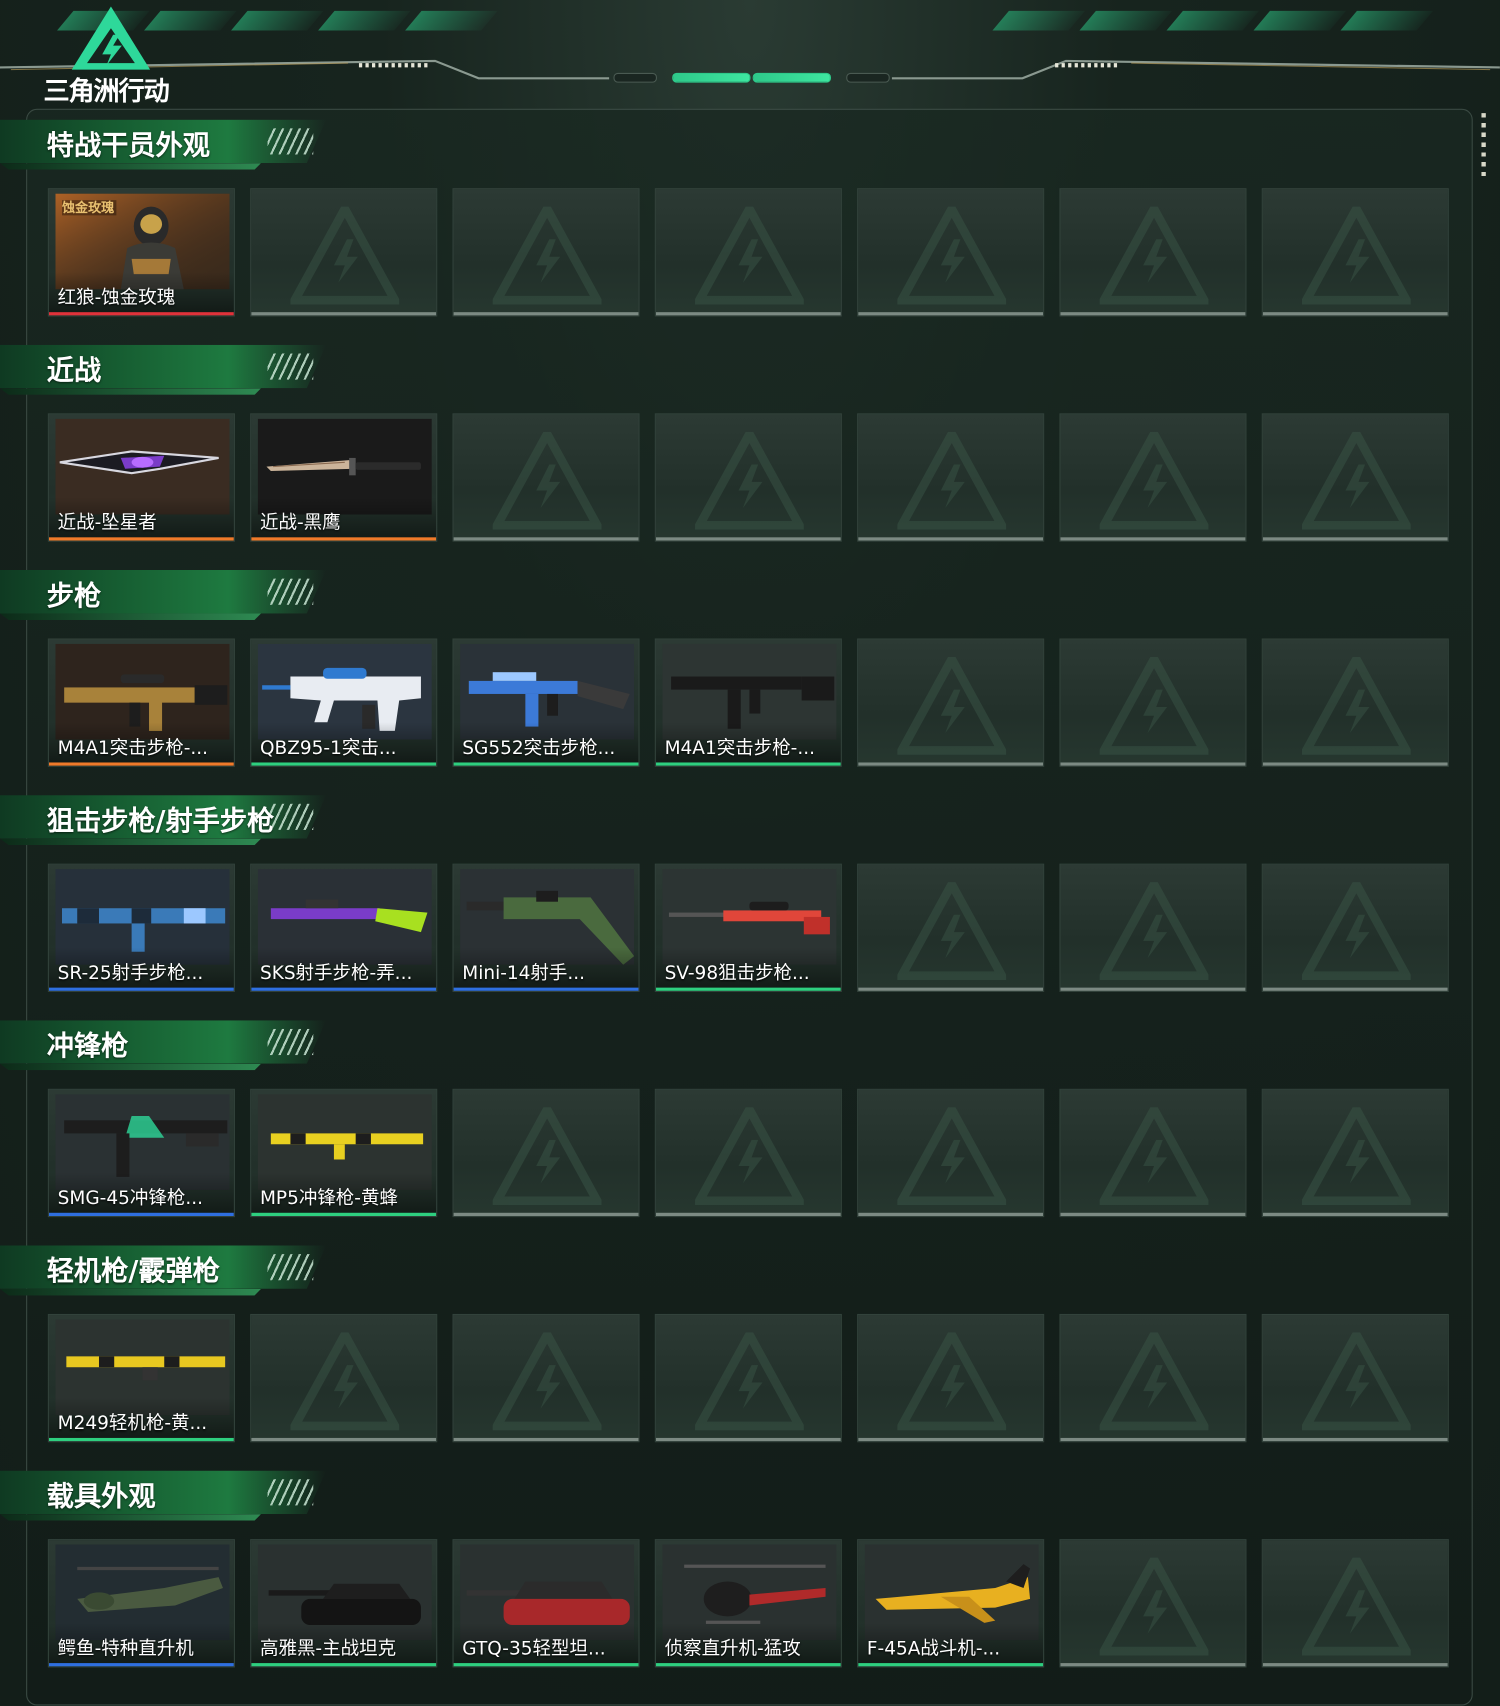 The image size is (1500, 1706). Describe the element at coordinates (128, 145) in the screenshot. I see `category-title: 特战干员外观` at that location.